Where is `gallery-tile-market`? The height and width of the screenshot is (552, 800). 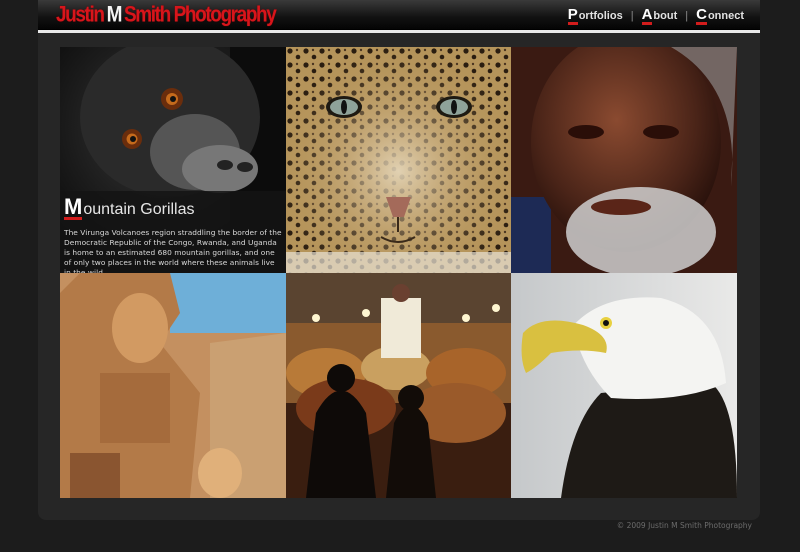
gallery-tile-market is located at coordinates (398, 385).